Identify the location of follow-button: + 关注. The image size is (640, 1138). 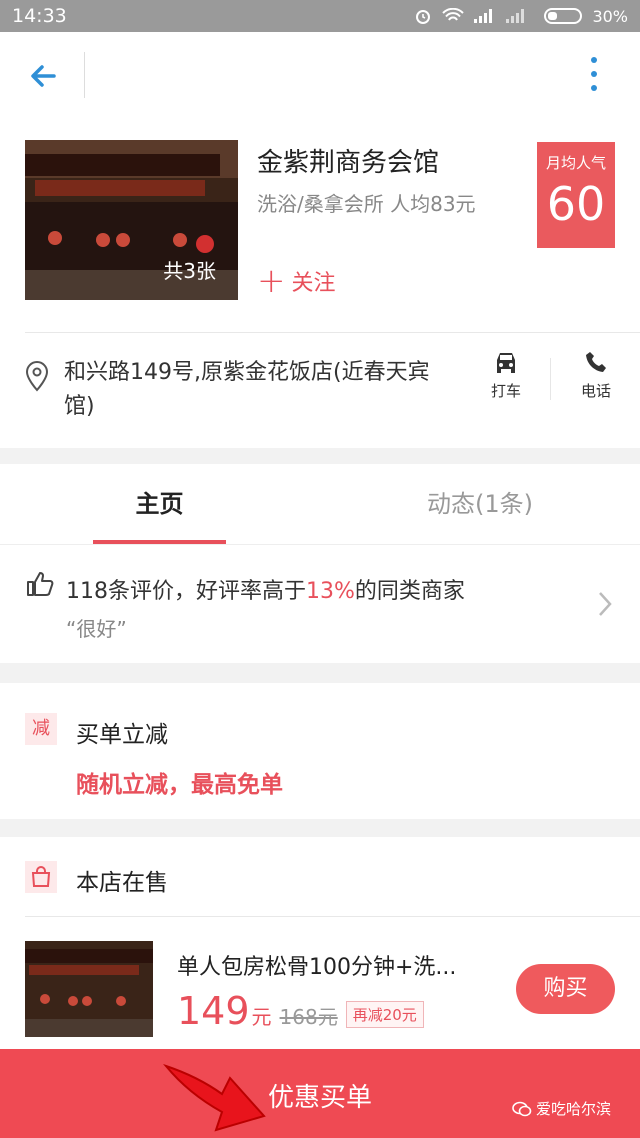
(296, 281).